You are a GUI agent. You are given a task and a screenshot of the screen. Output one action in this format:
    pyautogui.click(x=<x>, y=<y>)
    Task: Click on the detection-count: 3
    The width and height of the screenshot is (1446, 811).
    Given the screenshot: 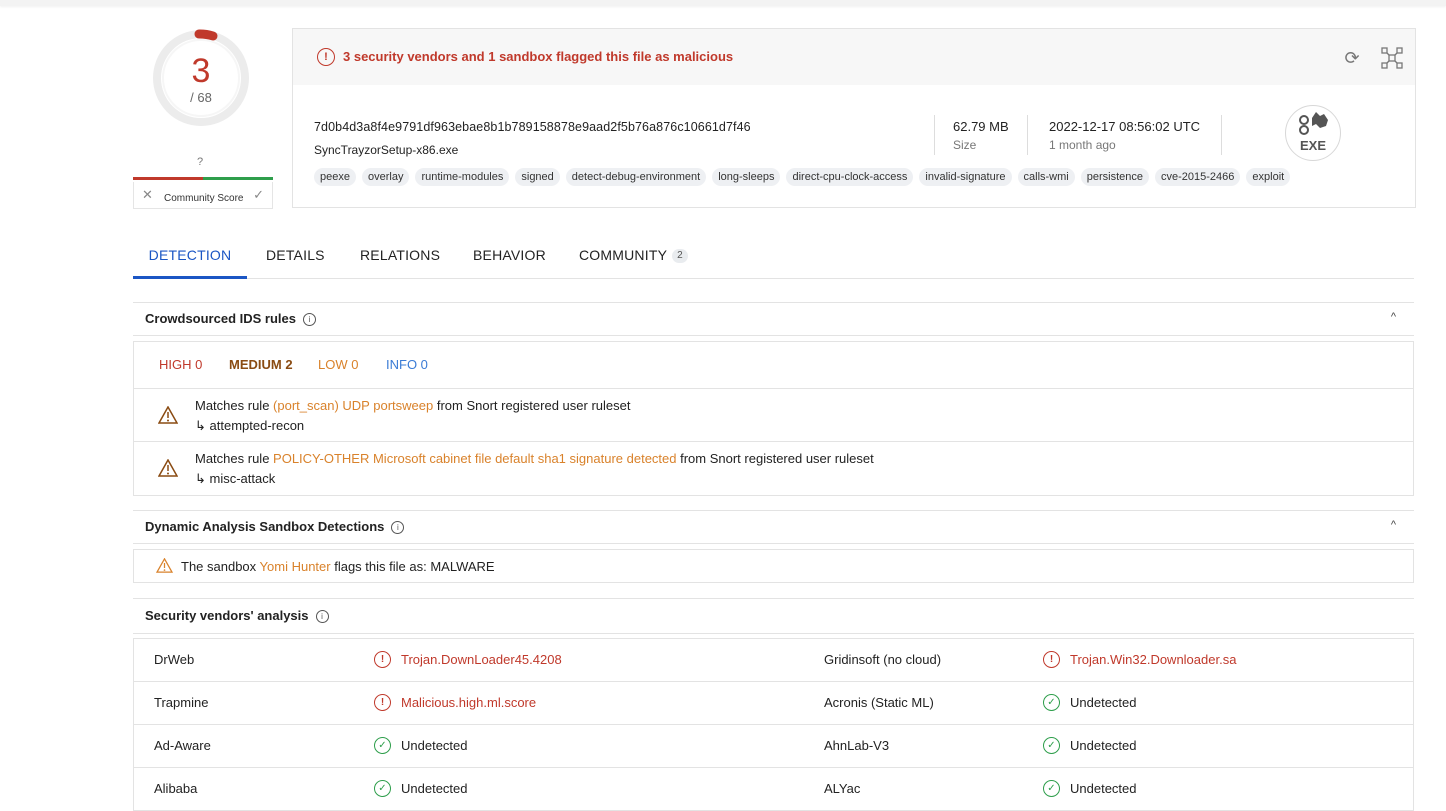 What is the action you would take?
    pyautogui.click(x=201, y=71)
    